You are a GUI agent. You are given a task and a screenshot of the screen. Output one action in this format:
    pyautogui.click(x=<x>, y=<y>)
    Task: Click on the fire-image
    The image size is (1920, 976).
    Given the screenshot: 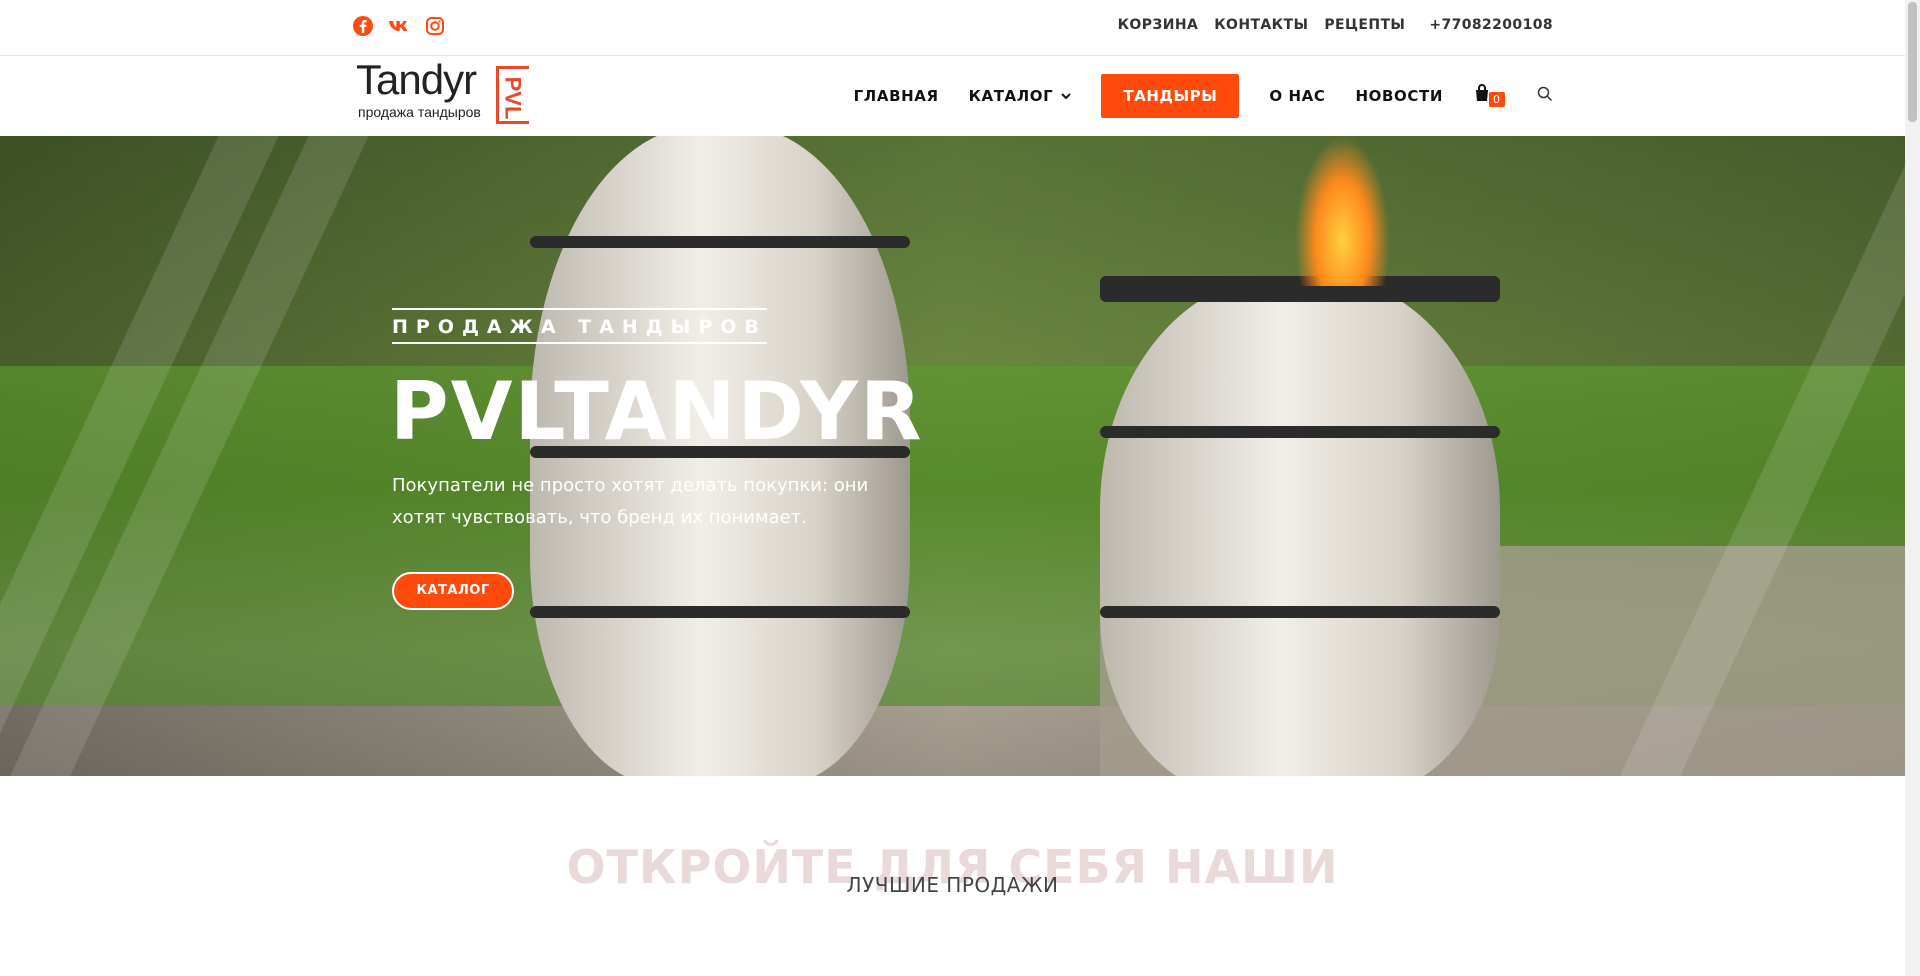 What is the action you would take?
    pyautogui.click(x=1342, y=211)
    